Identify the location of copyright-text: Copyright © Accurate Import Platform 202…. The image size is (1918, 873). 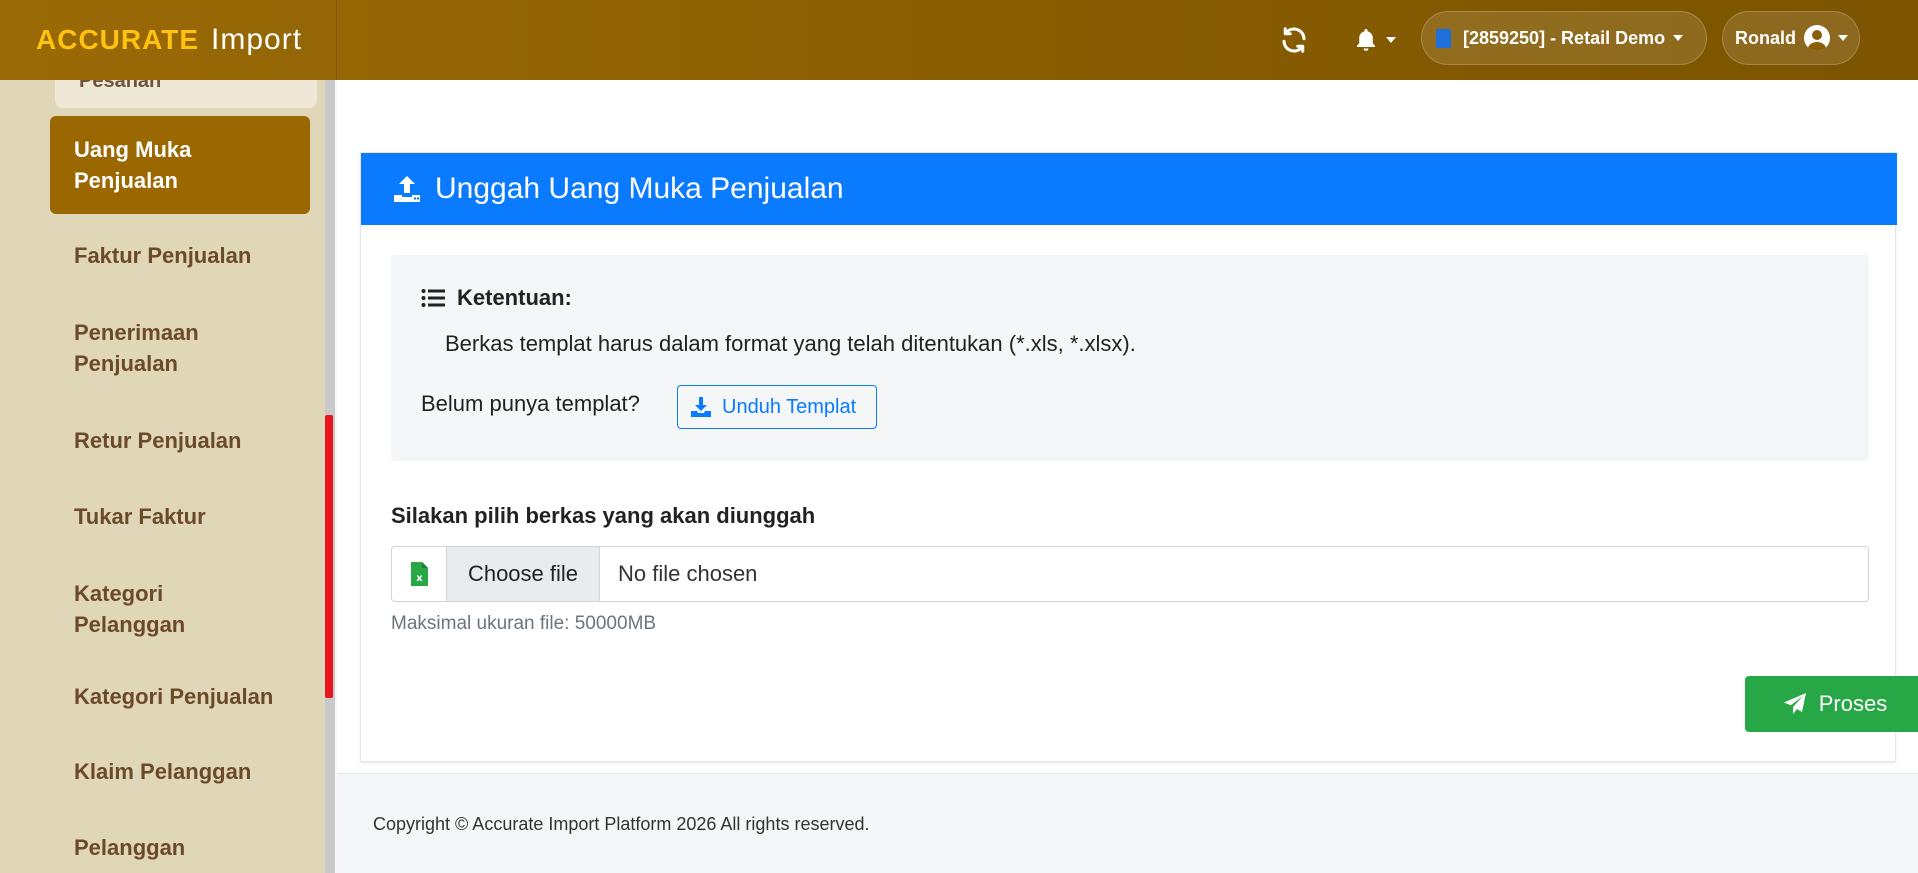
(621, 824).